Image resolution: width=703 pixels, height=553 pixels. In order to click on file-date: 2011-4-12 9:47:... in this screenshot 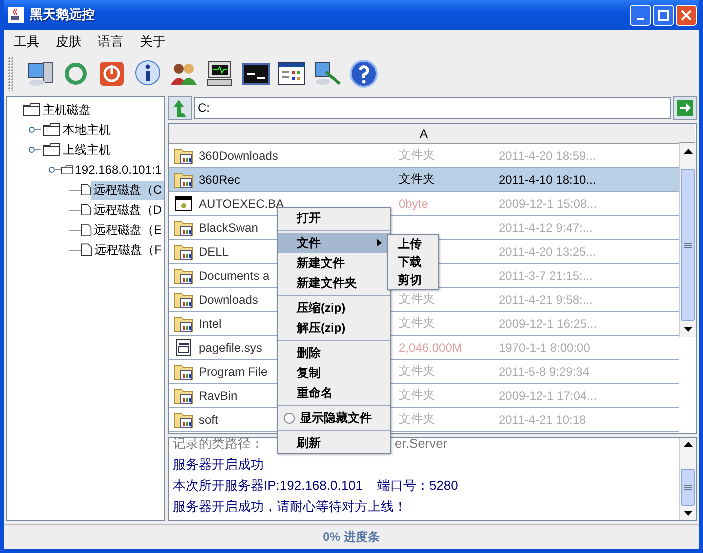, I will do `click(546, 227)`.